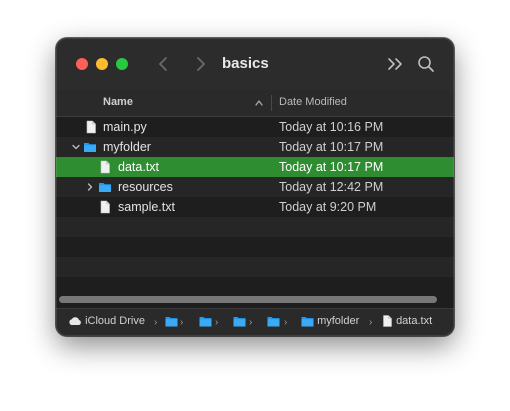 This screenshot has width=510, height=411. Describe the element at coordinates (259, 103) in the screenshot. I see `sort-ascending-icon` at that location.